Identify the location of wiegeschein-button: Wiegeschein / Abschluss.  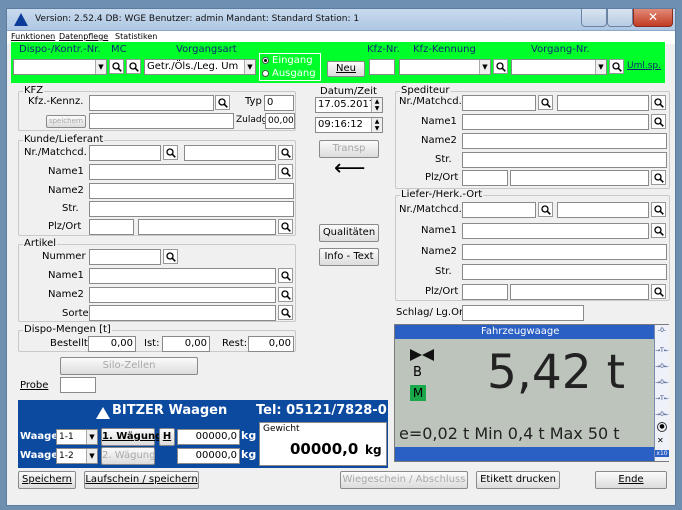
(404, 480).